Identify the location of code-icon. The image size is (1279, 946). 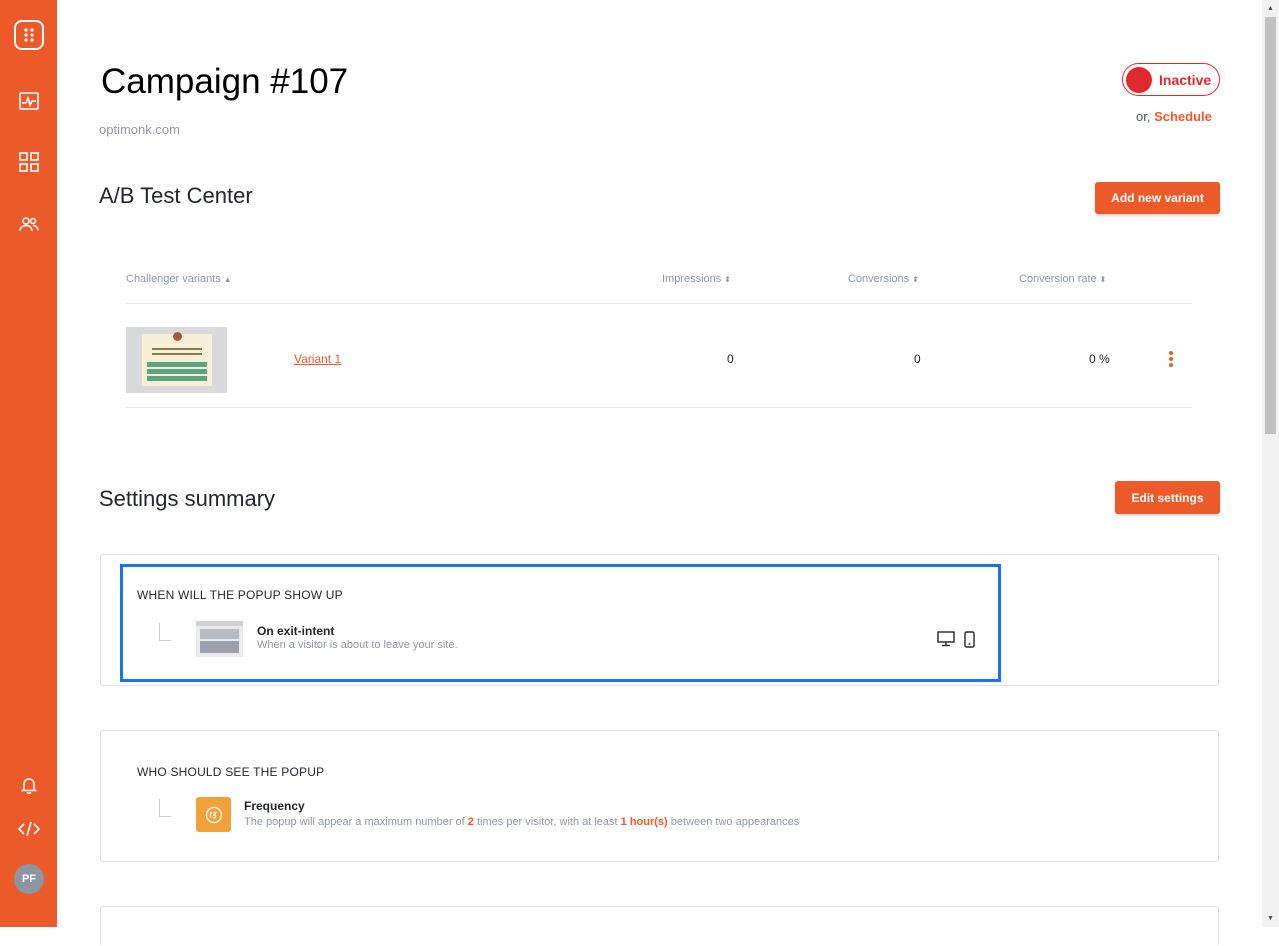
(28, 829).